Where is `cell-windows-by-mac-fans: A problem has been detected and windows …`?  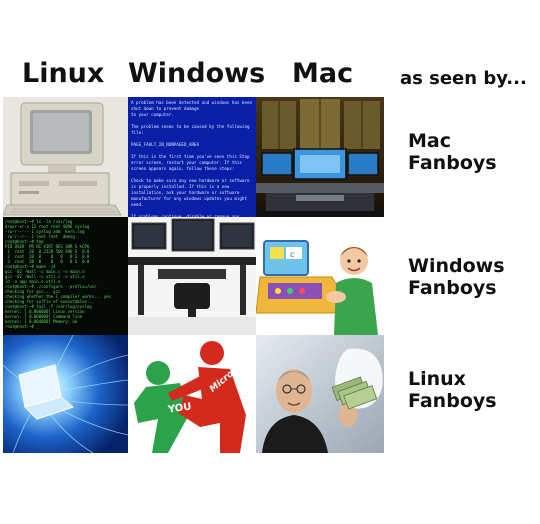
cell-windows-by-mac-fans: A problem has been detected and windows … is located at coordinates (192, 157).